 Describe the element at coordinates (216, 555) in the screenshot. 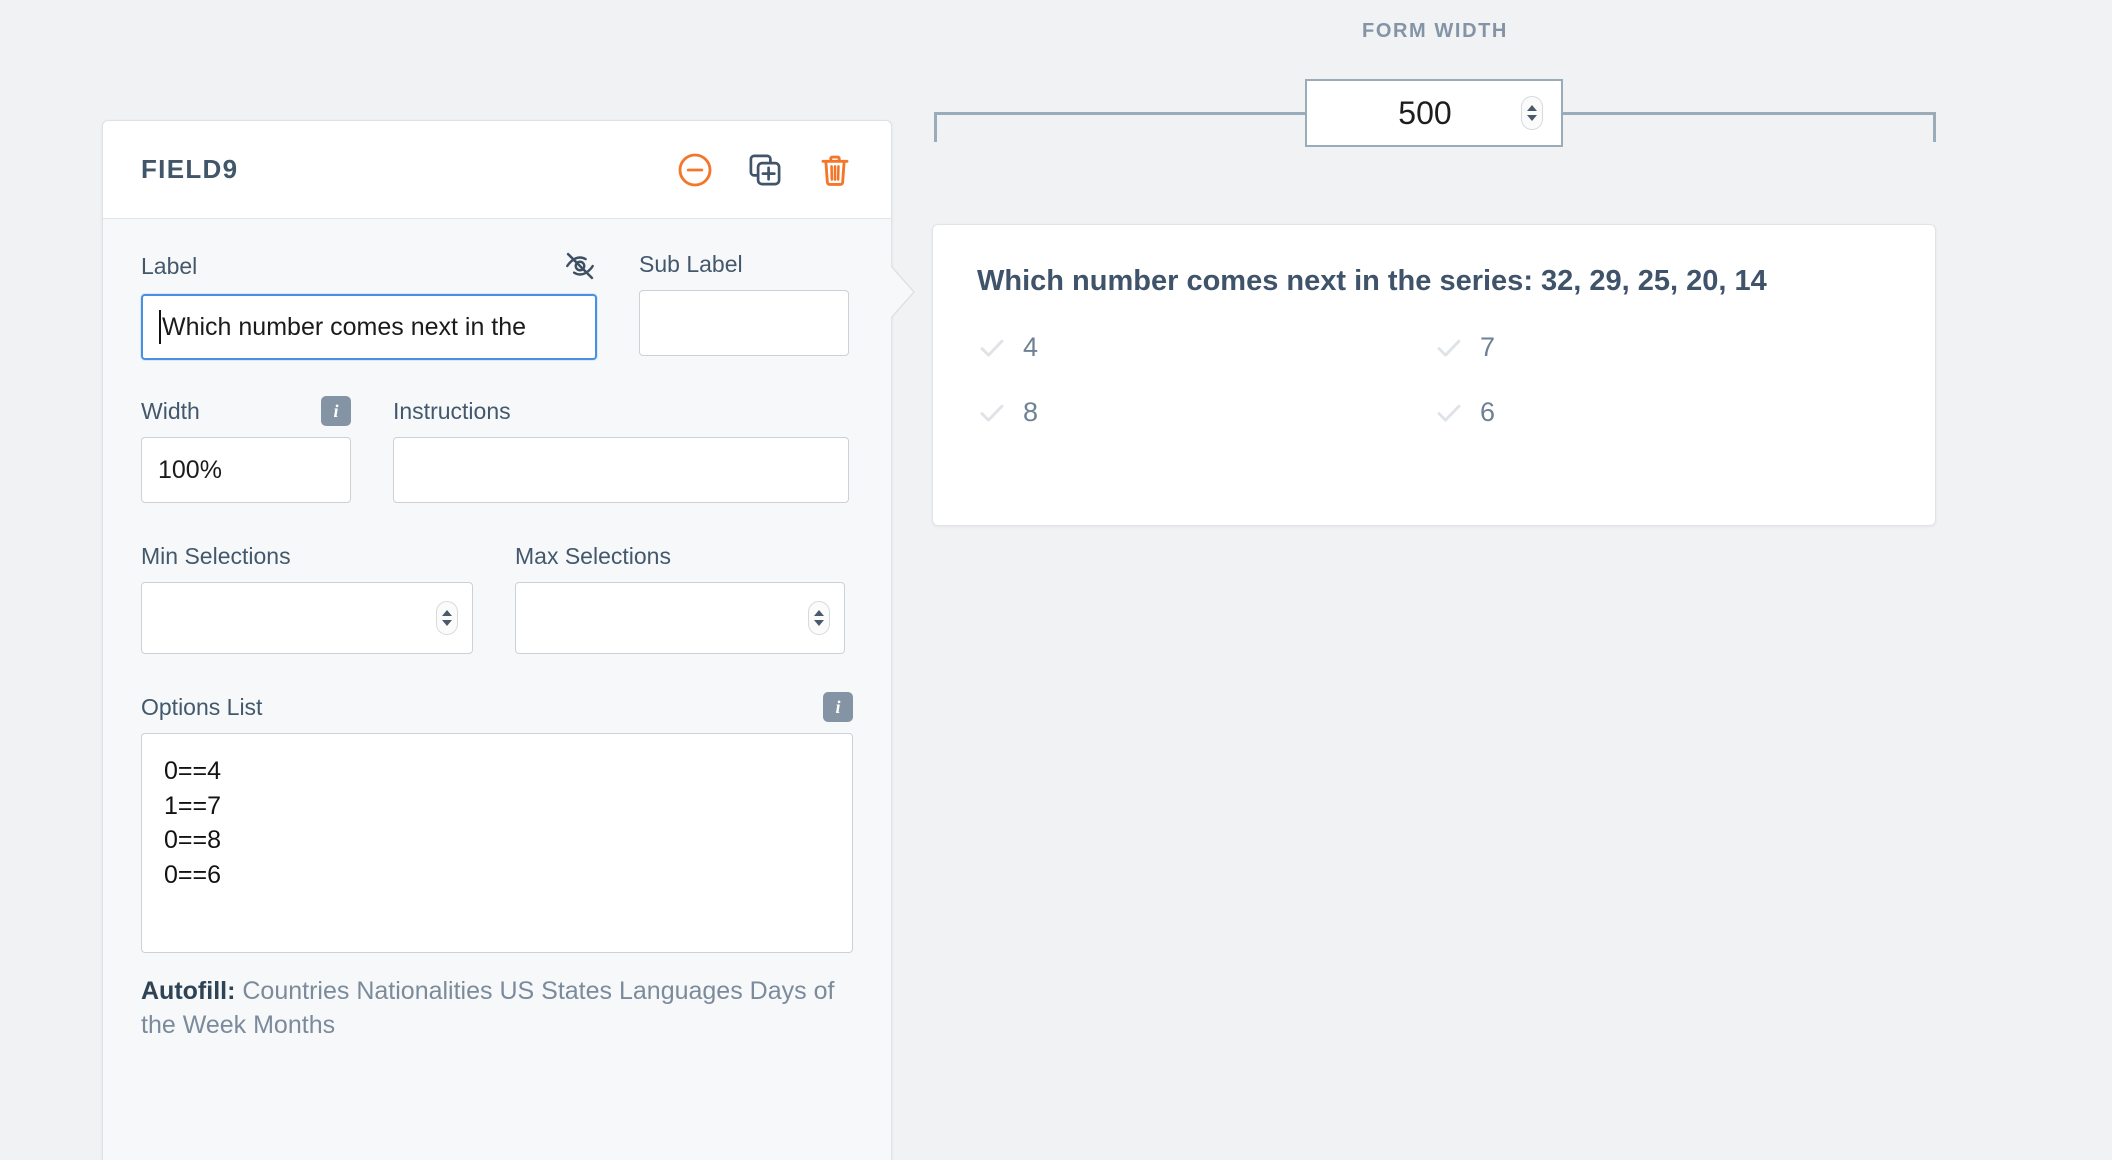

I see `min-selections-text: Min Selections` at that location.